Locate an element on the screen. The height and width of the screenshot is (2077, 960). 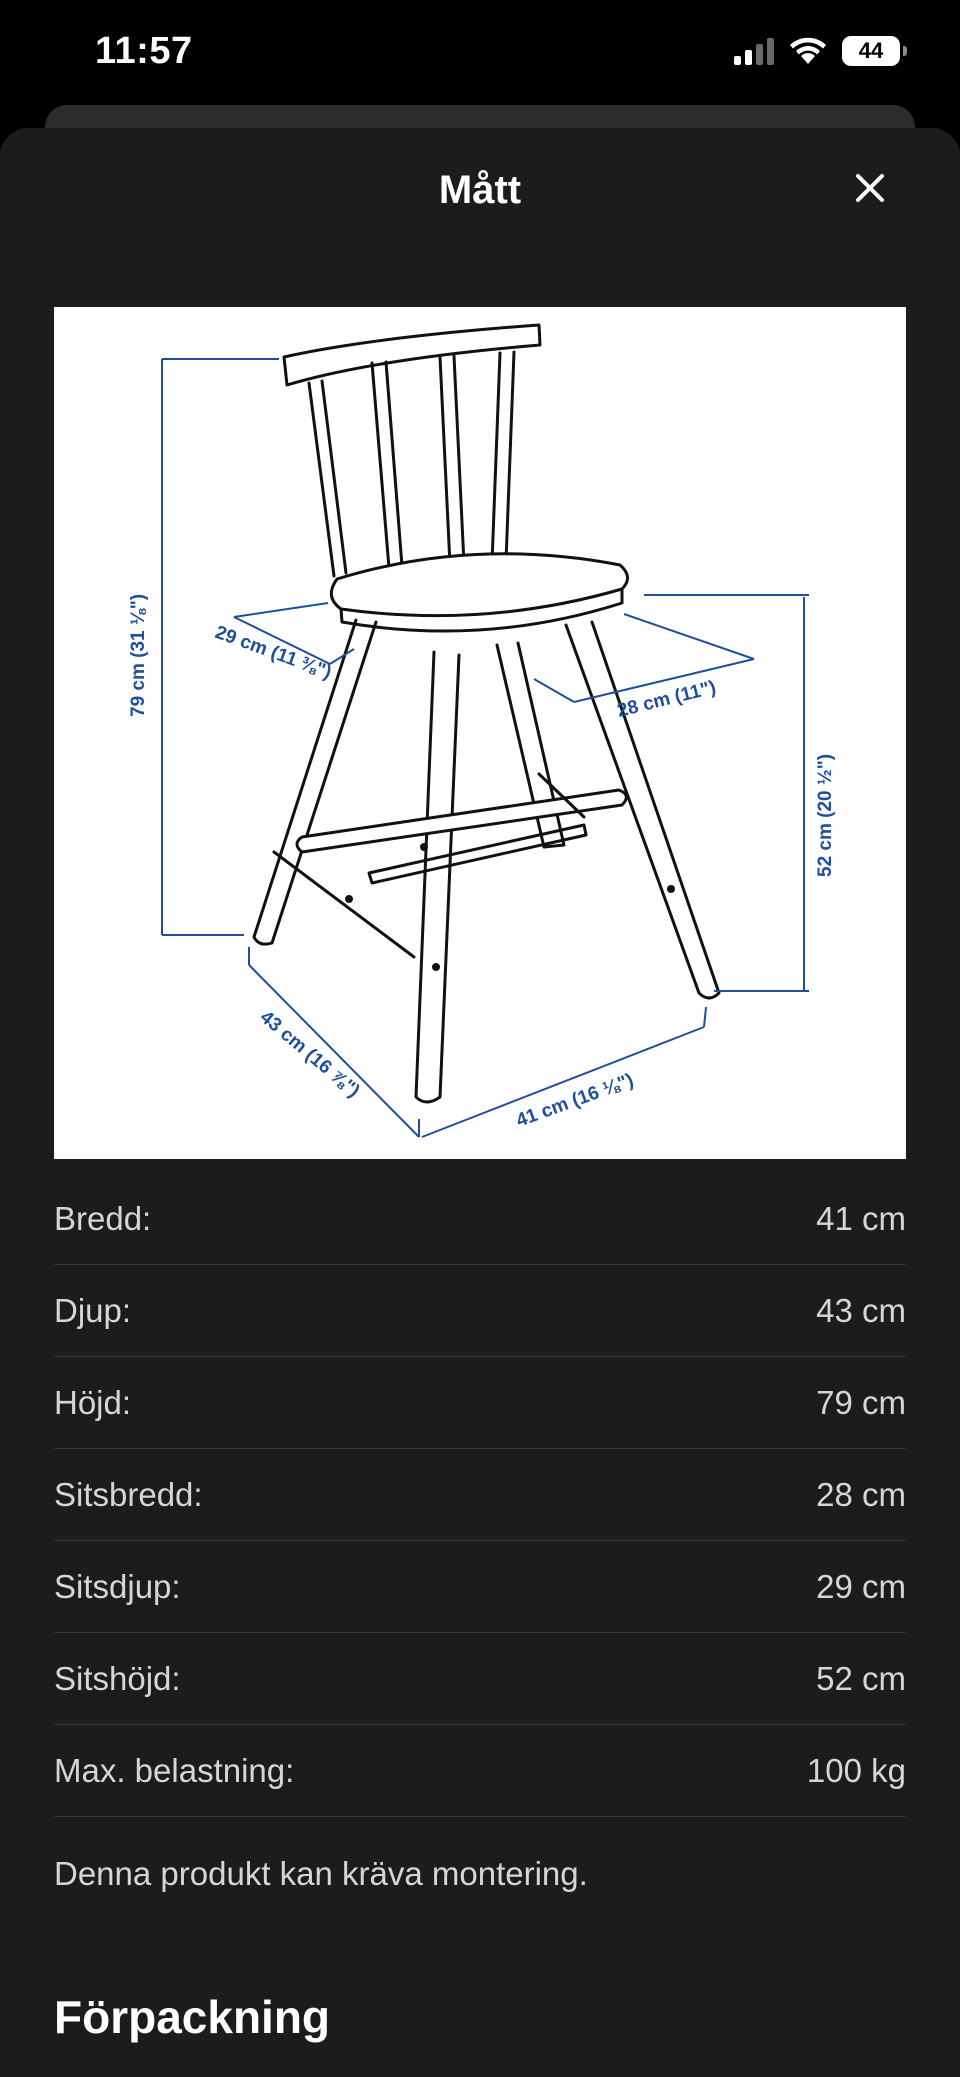
measurement-row-height: Höjd: 79 cm is located at coordinates (480, 1403).